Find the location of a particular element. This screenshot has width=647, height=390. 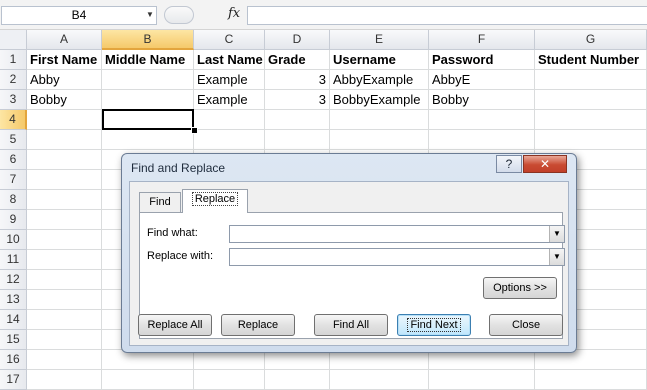

cell-d5 is located at coordinates (297, 140).